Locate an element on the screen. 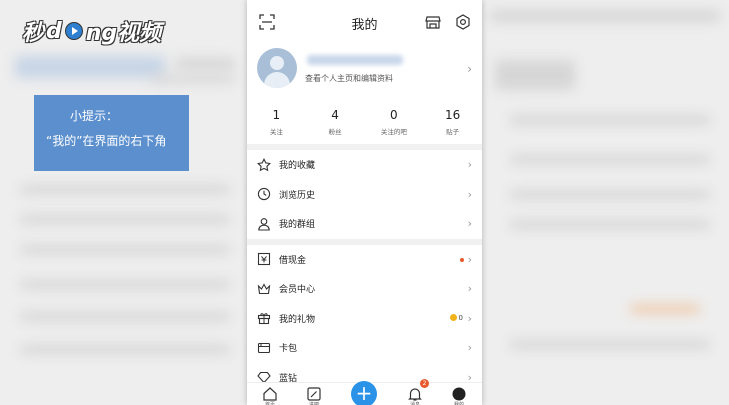 Image resolution: width=729 pixels, height=405 pixels. tip-text: “我的”在界面的右下角 is located at coordinates (106, 141).